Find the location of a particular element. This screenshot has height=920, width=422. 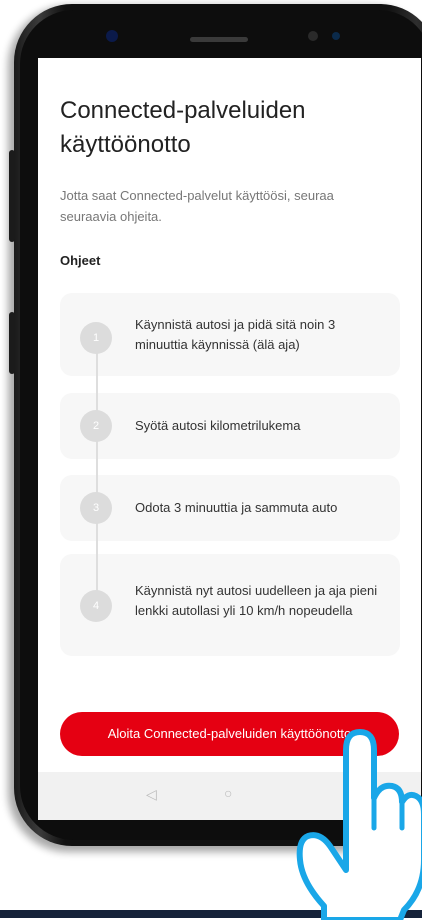

back-icon: ◁ is located at coordinates (151, 794).